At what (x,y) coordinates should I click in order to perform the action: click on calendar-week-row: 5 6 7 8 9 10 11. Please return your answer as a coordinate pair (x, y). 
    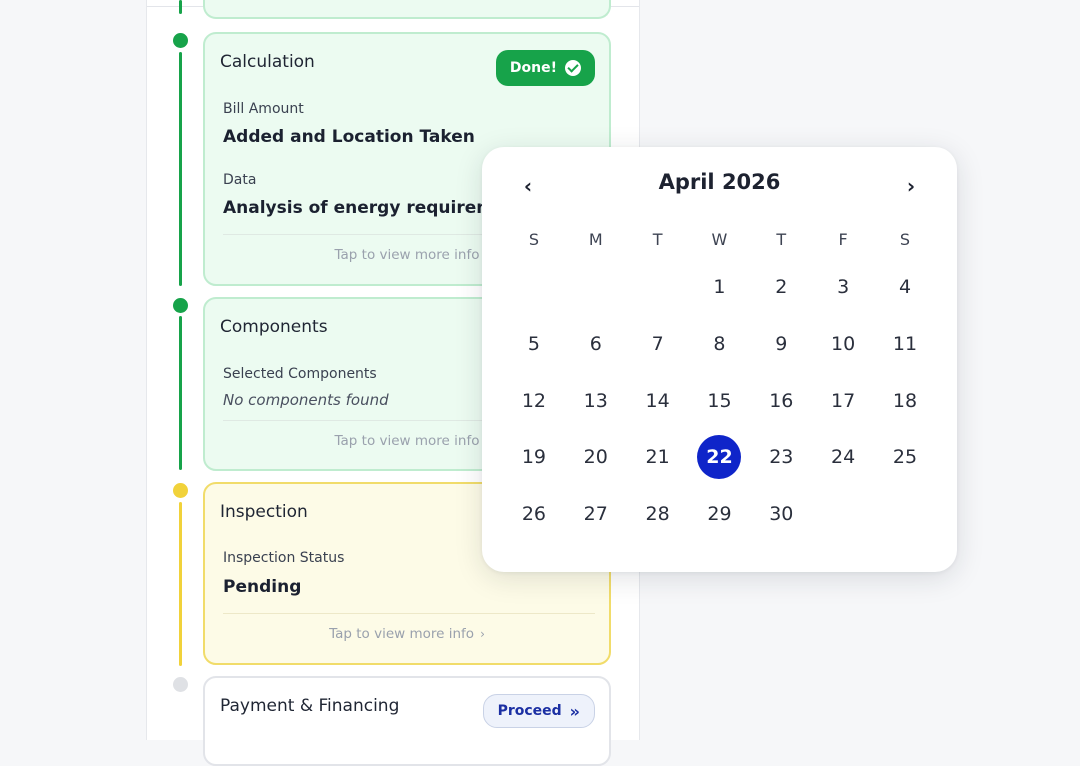
    Looking at the image, I should click on (719, 344).